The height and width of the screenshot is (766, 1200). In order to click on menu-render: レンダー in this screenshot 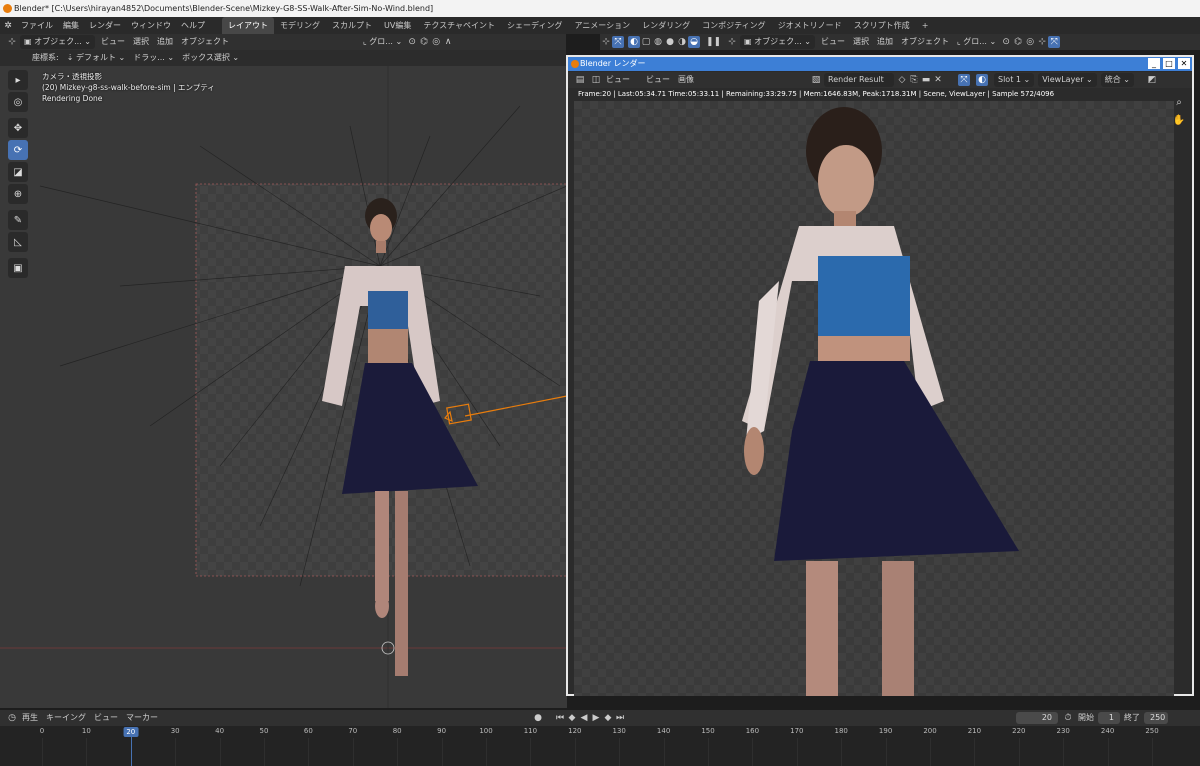, I will do `click(105, 25)`.